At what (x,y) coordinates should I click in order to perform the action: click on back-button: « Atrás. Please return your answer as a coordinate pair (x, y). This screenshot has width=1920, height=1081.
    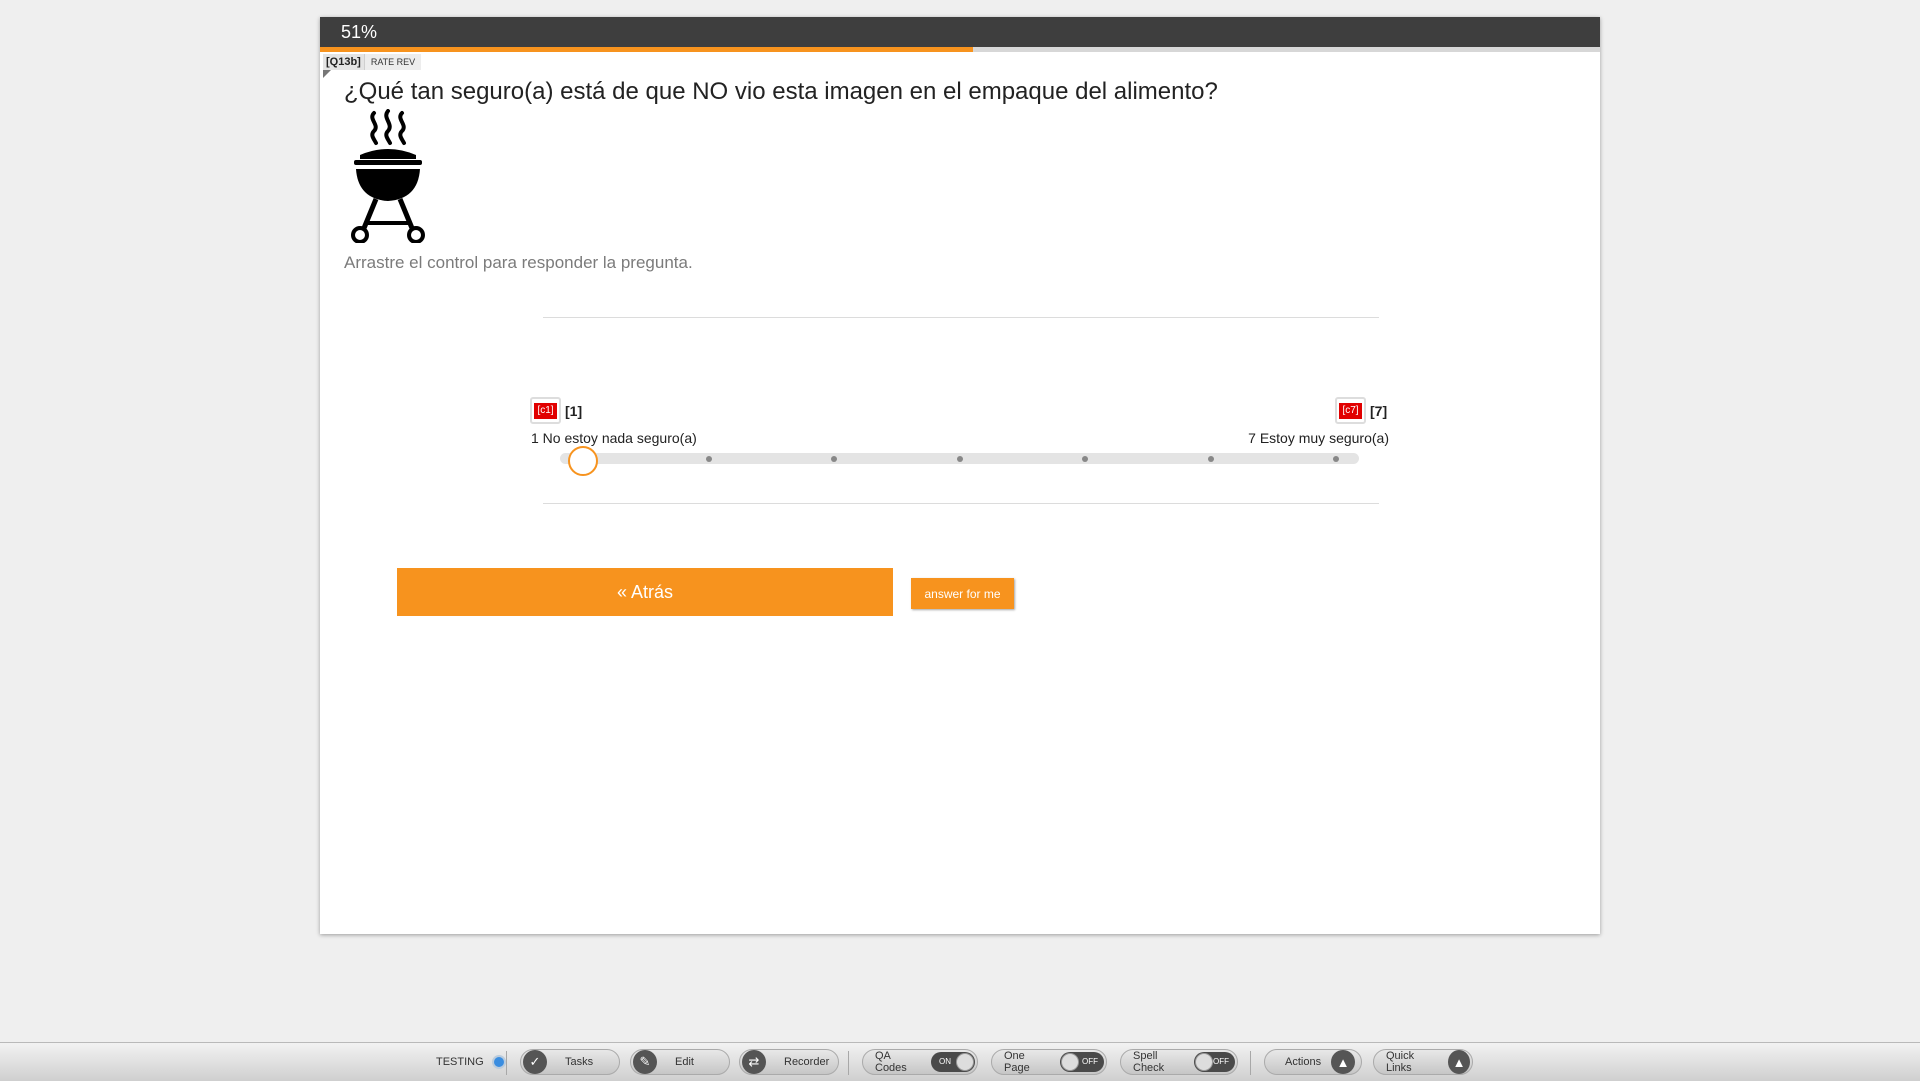
    Looking at the image, I should click on (645, 592).